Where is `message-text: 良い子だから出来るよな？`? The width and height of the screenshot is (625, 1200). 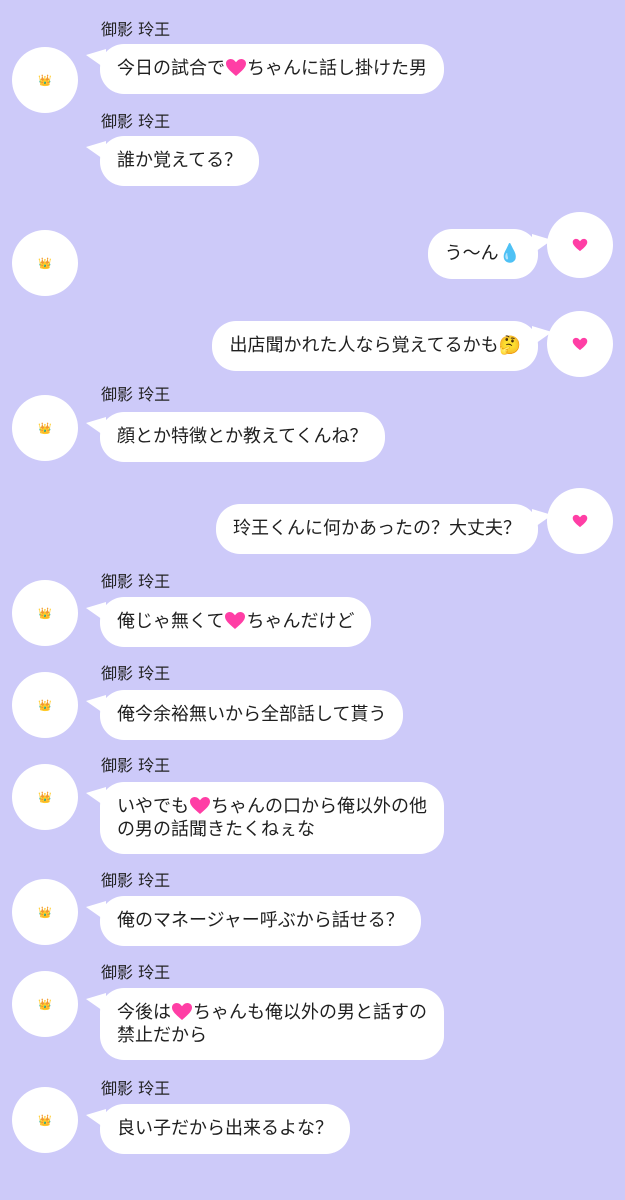
message-text: 良い子だから出来るよな？ is located at coordinates (225, 1128).